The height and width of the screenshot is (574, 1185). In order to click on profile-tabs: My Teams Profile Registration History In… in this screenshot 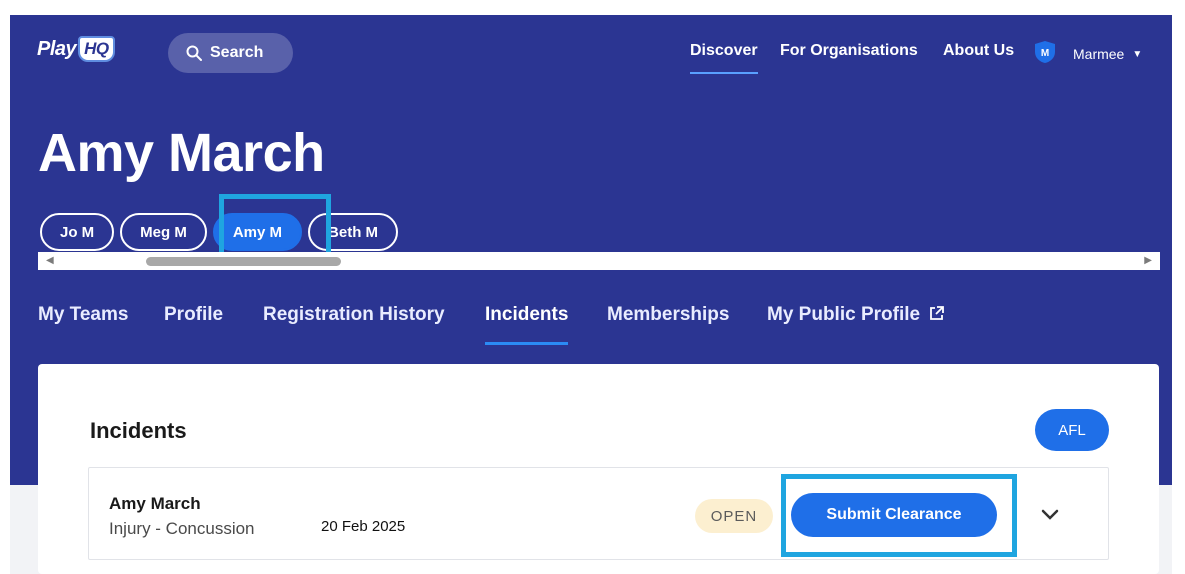, I will do `click(592, 326)`.